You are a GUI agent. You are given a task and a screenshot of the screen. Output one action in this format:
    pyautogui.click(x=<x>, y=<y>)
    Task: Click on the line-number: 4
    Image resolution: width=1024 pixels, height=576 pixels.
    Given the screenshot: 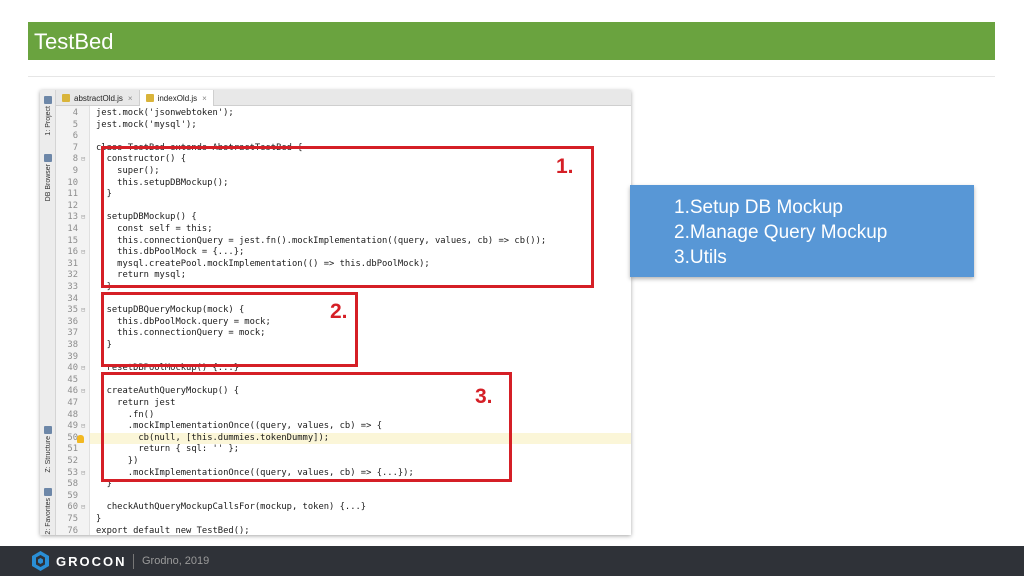 What is the action you would take?
    pyautogui.click(x=75, y=113)
    